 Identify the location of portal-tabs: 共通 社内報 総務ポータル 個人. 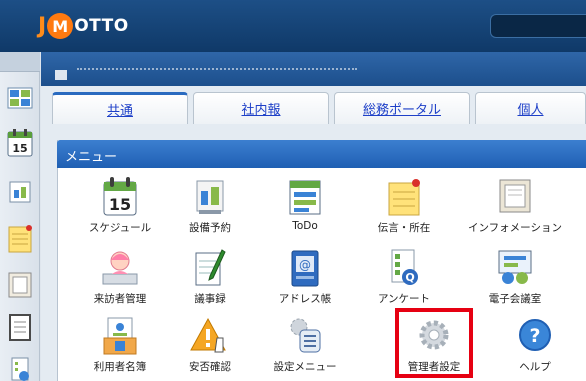
(319, 106).